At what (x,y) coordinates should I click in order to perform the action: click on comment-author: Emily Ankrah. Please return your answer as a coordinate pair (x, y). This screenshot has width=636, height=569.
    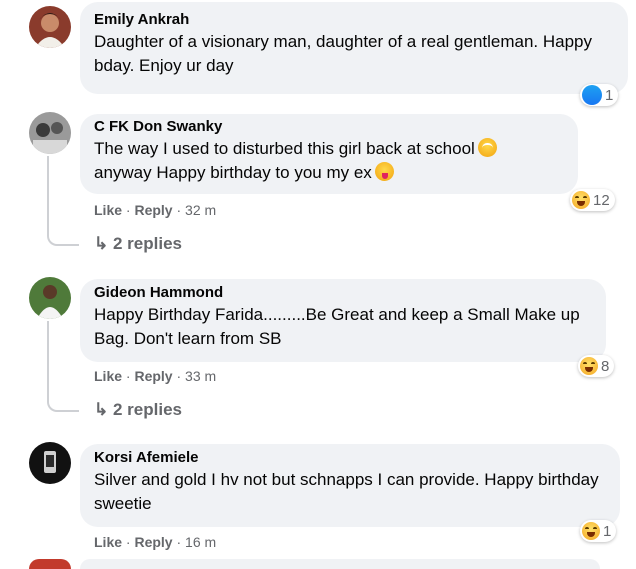
    Looking at the image, I should click on (355, 20).